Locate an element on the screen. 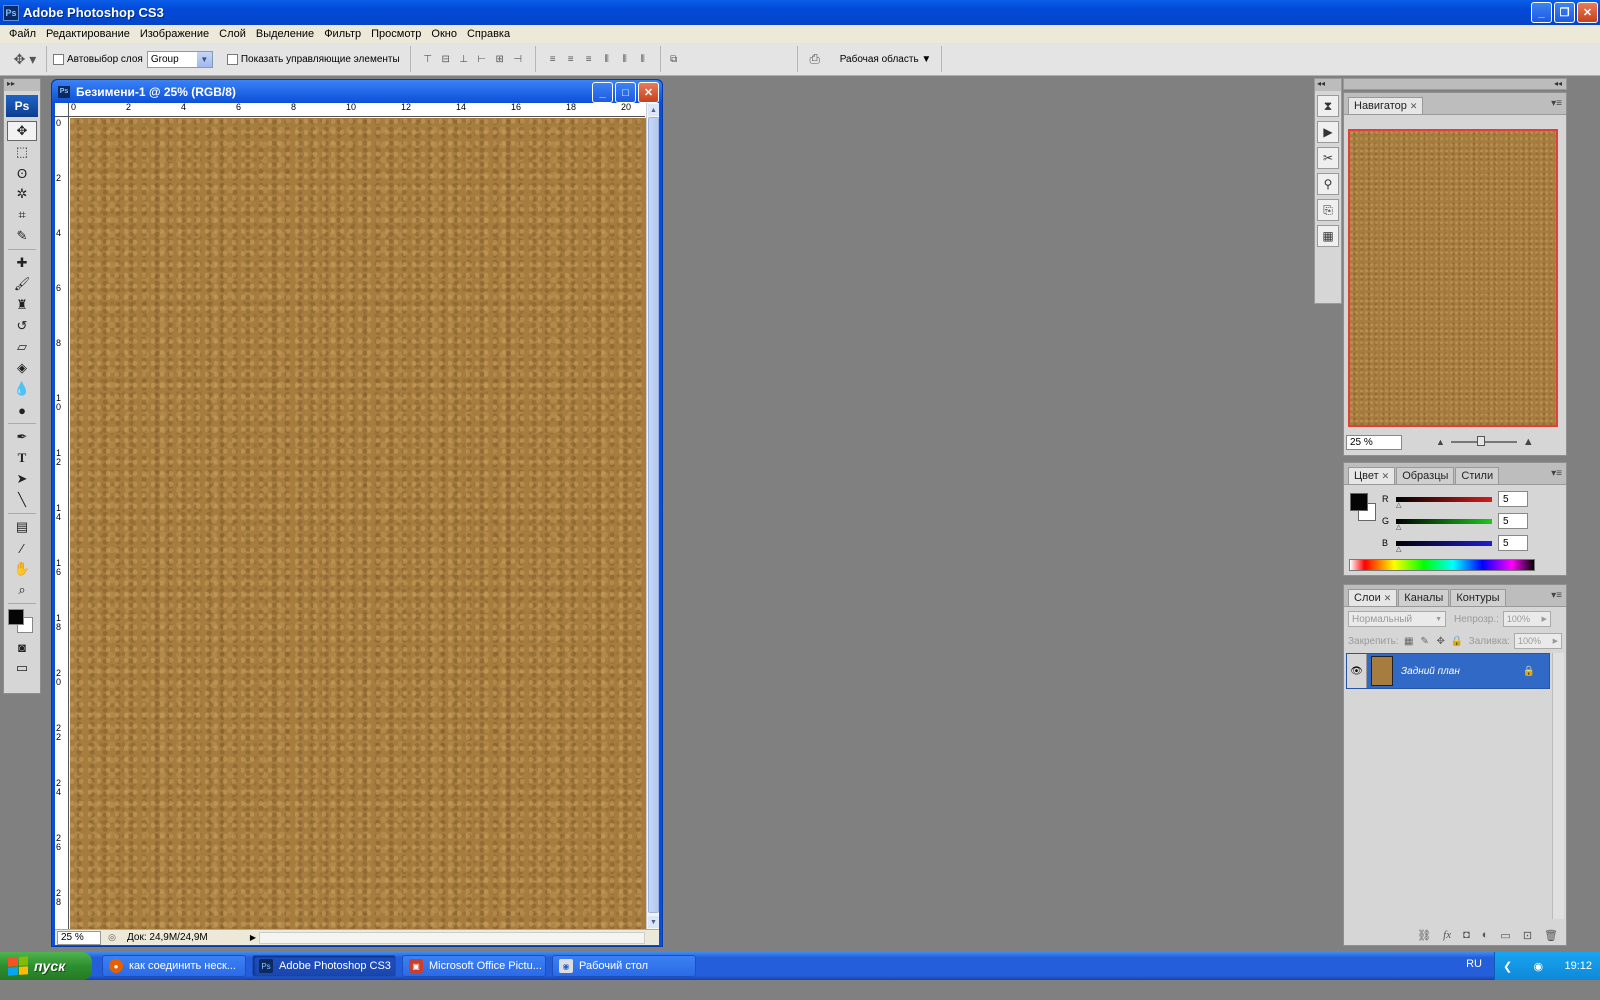 This screenshot has width=1600, height=1000. line-tool-icon: ╲ is located at coordinates (22, 500).